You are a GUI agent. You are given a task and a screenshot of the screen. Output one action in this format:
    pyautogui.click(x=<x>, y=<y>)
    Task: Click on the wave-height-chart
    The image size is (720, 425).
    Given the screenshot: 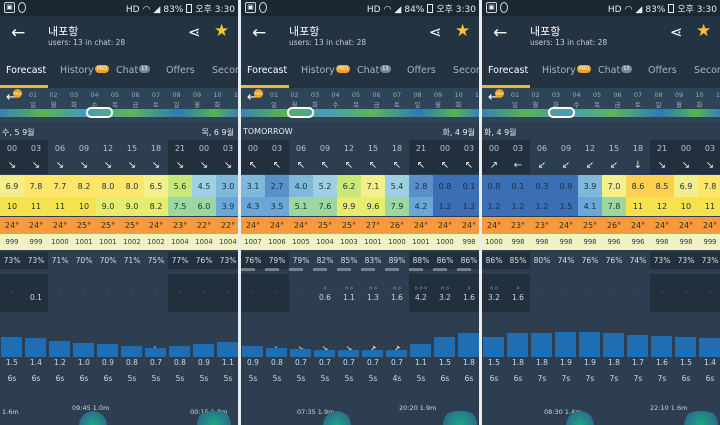 What is the action you would take?
    pyautogui.click(x=601, y=340)
    